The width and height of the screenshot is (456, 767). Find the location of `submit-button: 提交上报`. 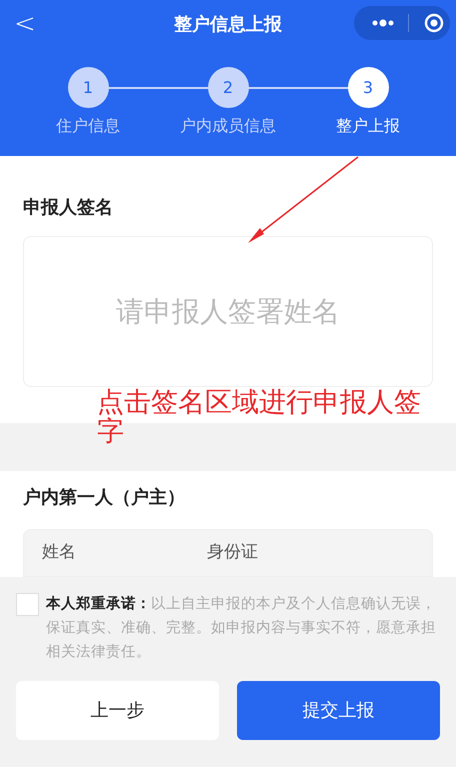

submit-button: 提交上报 is located at coordinates (338, 710).